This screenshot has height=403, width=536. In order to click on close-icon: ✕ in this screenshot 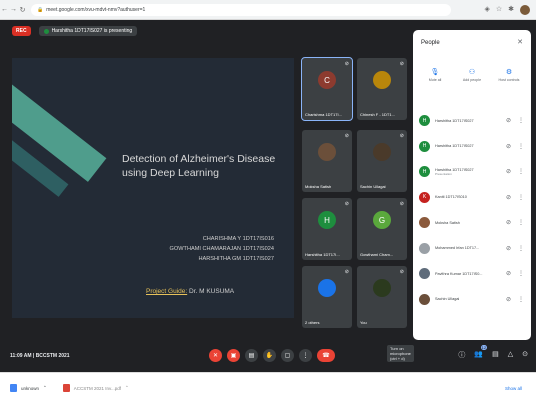, I will do `click(520, 42)`.